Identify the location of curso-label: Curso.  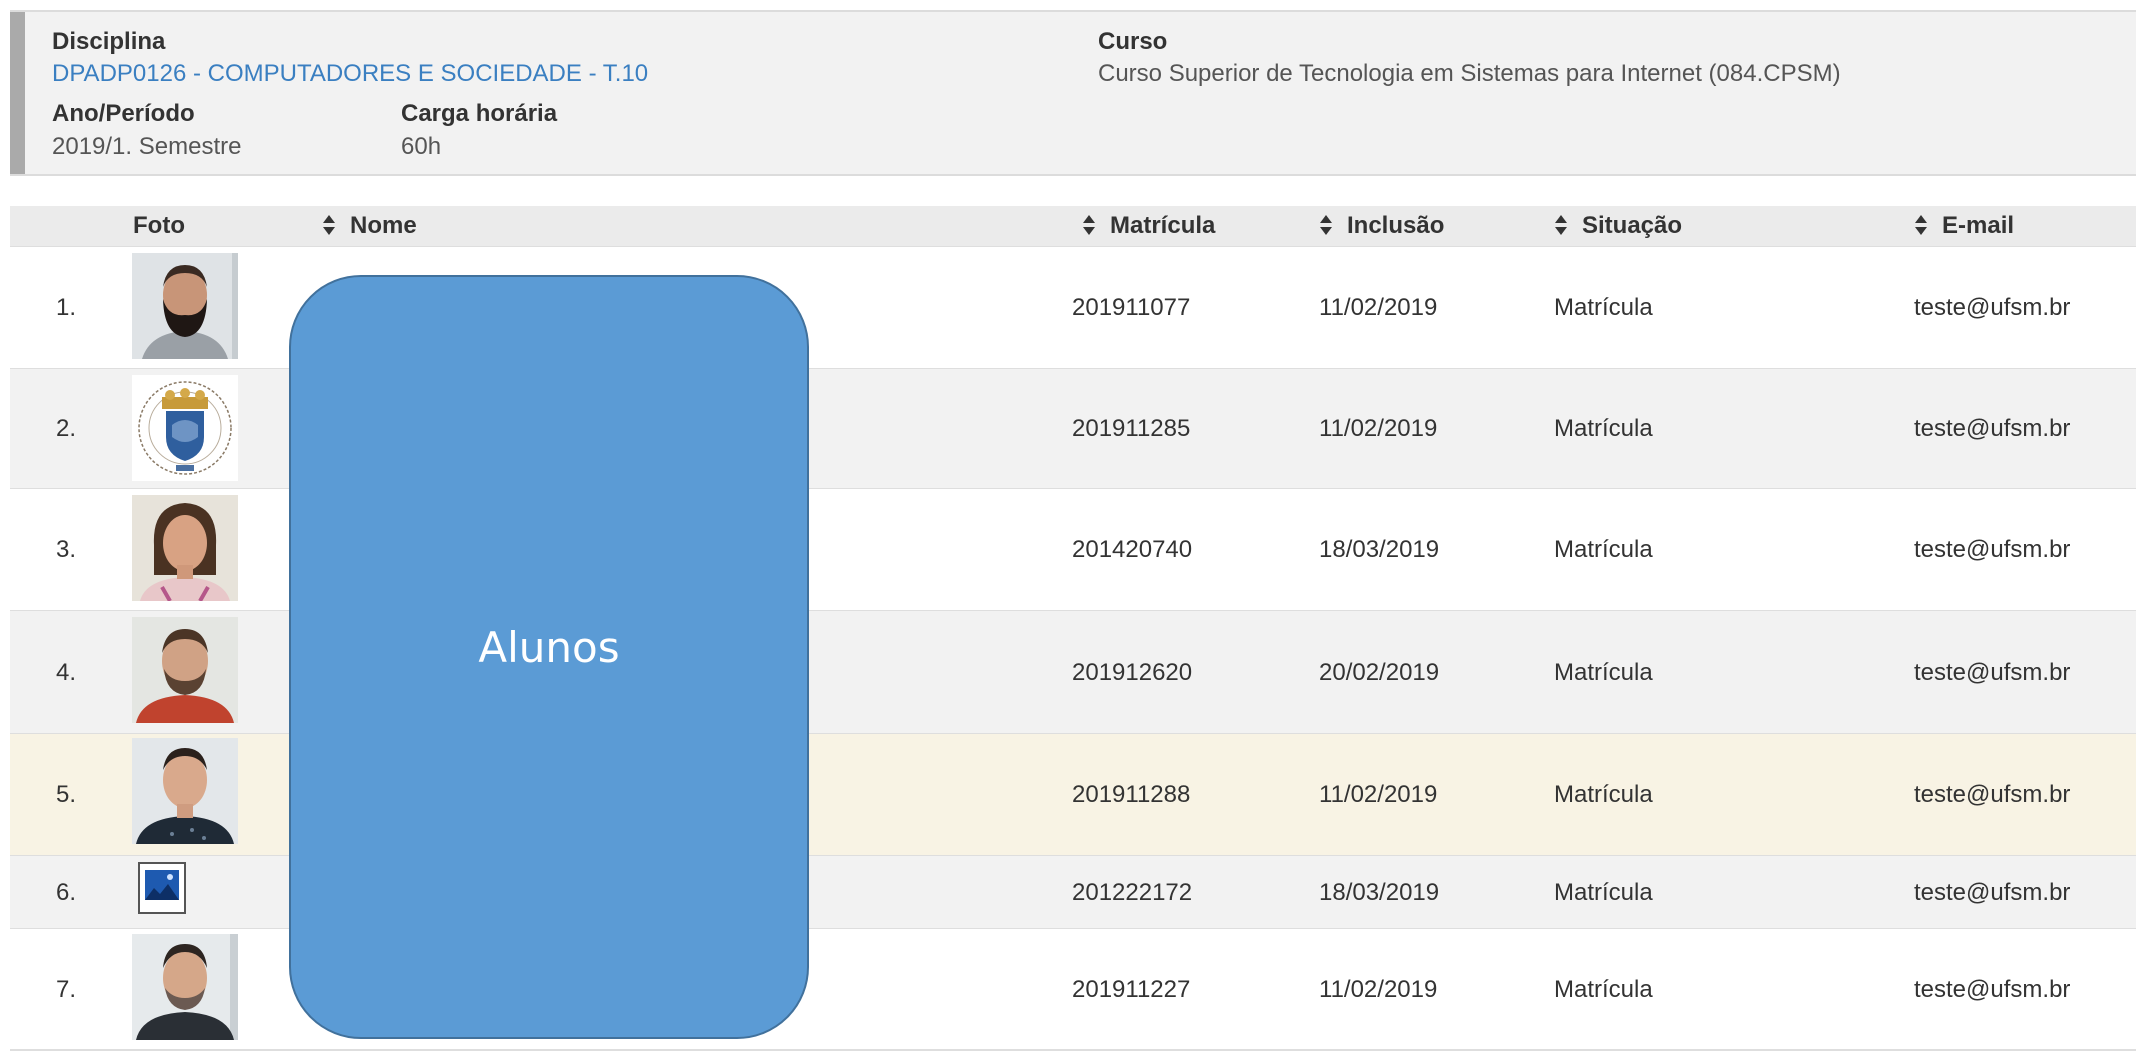
(1133, 41).